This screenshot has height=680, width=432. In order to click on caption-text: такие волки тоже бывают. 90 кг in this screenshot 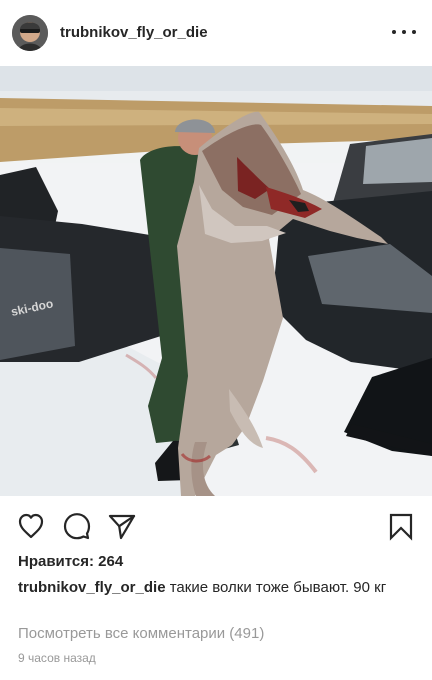, I will do `click(278, 587)`.